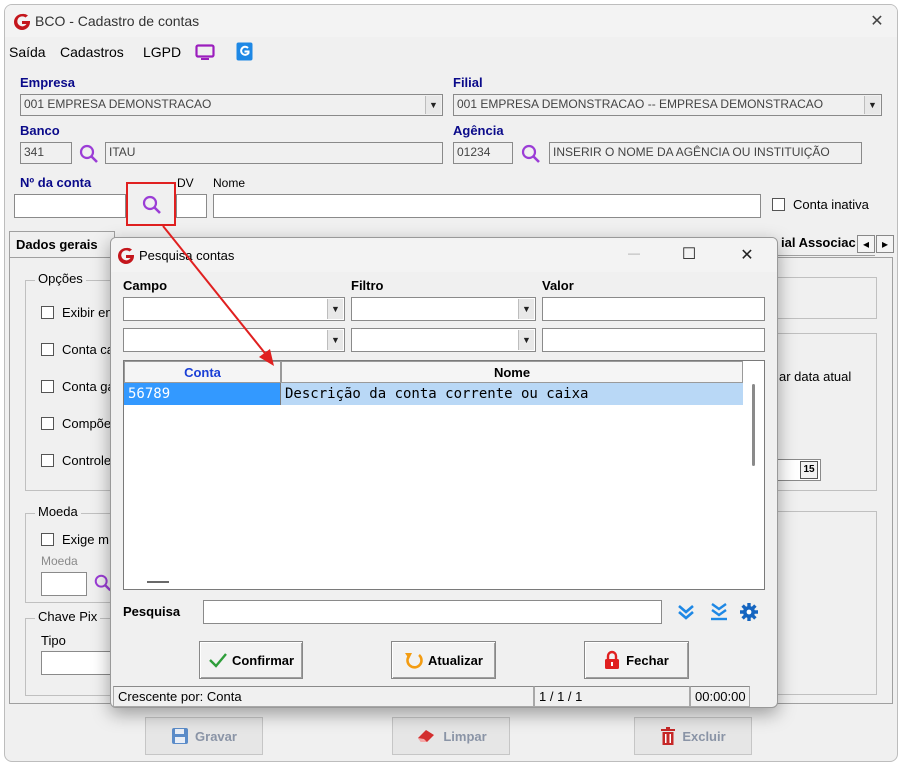 The height and width of the screenshot is (766, 902). What do you see at coordinates (831, 204) in the screenshot?
I see `conta-inativa-label: Conta inativa` at bounding box center [831, 204].